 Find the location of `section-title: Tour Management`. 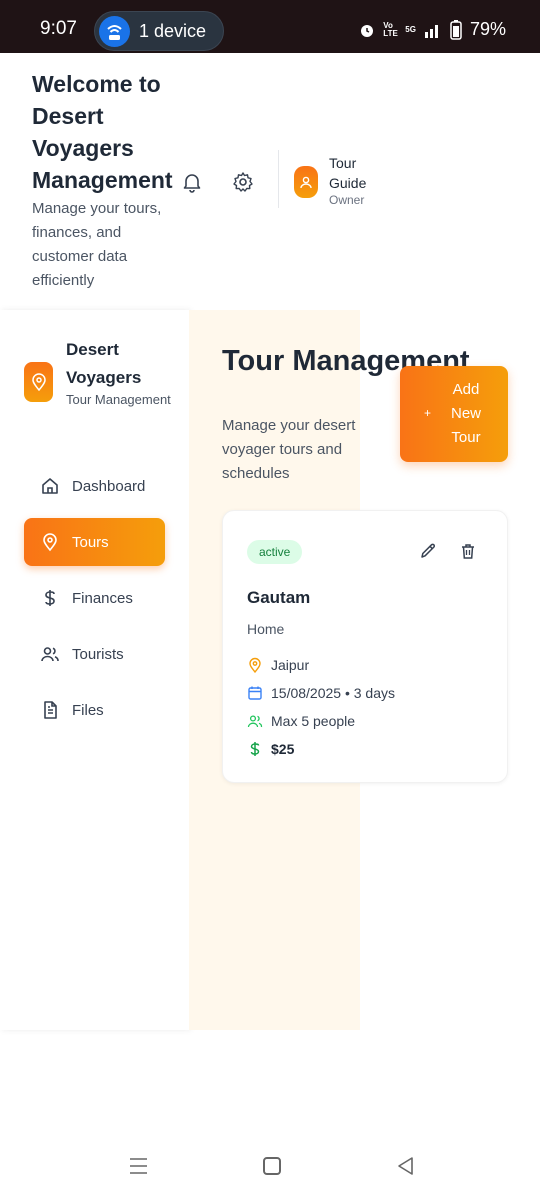

section-title: Tour Management is located at coordinates (346, 361).